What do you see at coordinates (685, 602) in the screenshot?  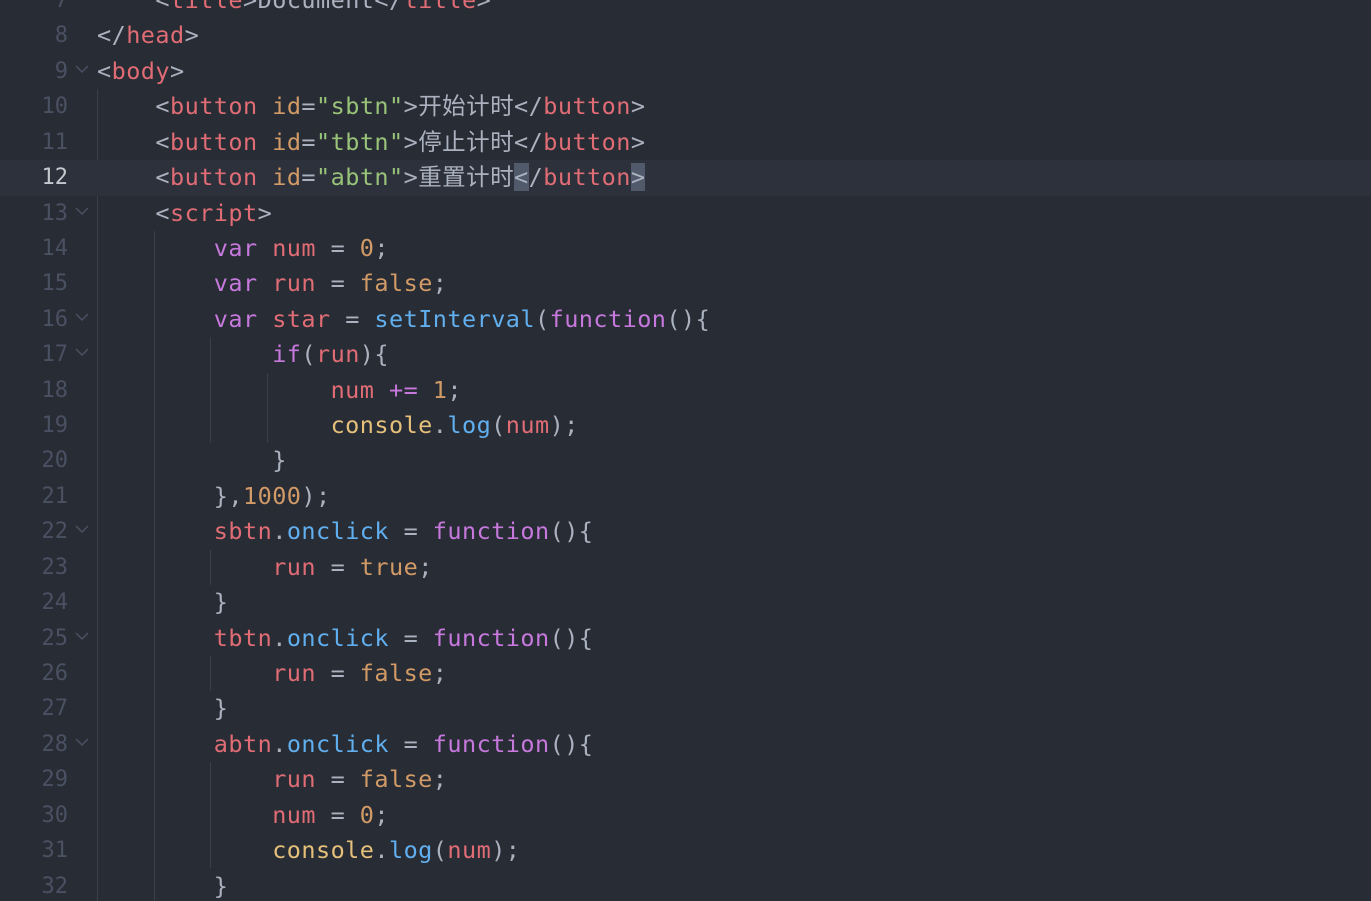 I see `code-line: 24 }` at bounding box center [685, 602].